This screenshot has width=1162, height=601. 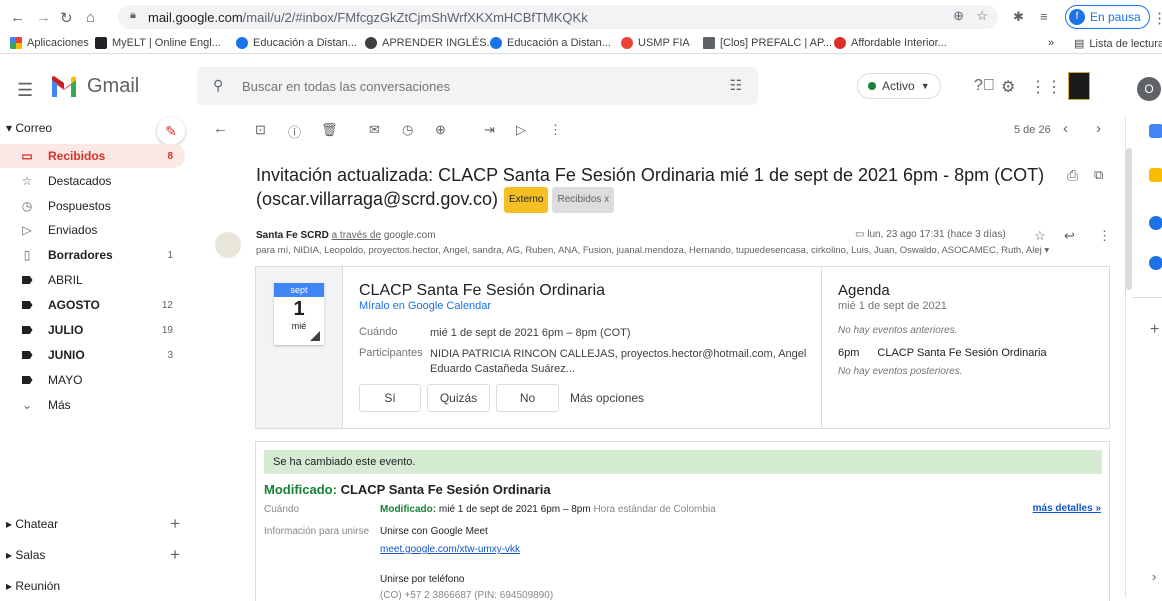 What do you see at coordinates (92, 255) in the screenshot?
I see `sidebar-item-drafts: ▯ Borradores 1` at bounding box center [92, 255].